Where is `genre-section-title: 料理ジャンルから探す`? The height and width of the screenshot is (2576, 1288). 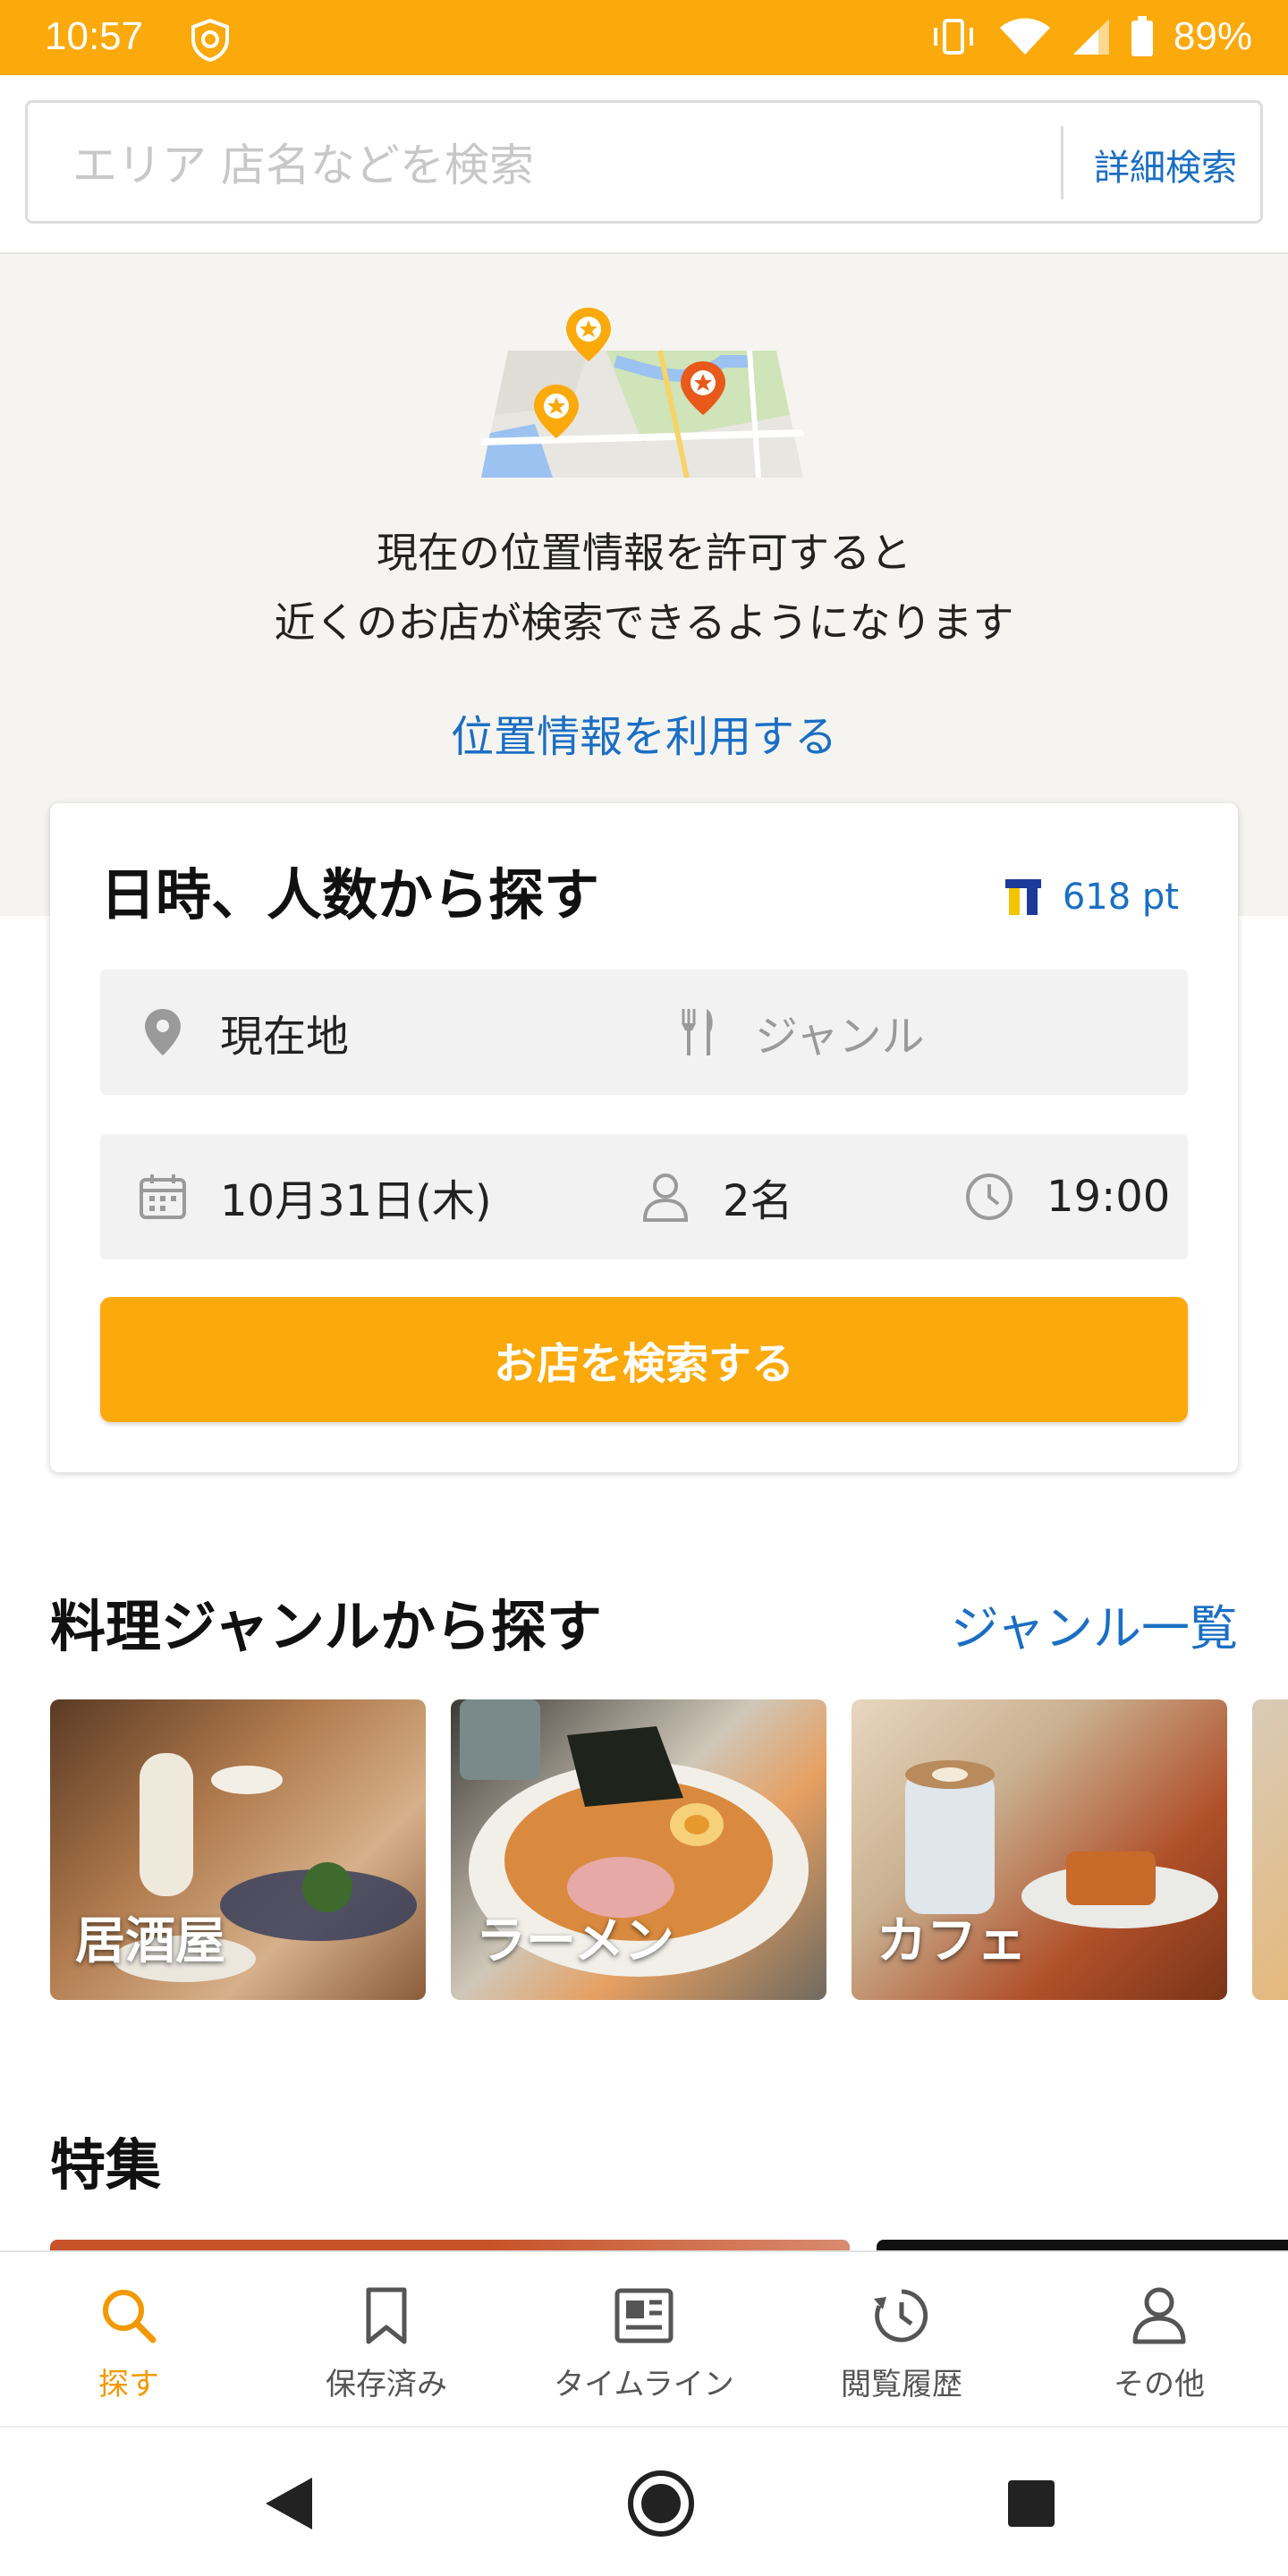 genre-section-title: 料理ジャンルから探す is located at coordinates (326, 1626).